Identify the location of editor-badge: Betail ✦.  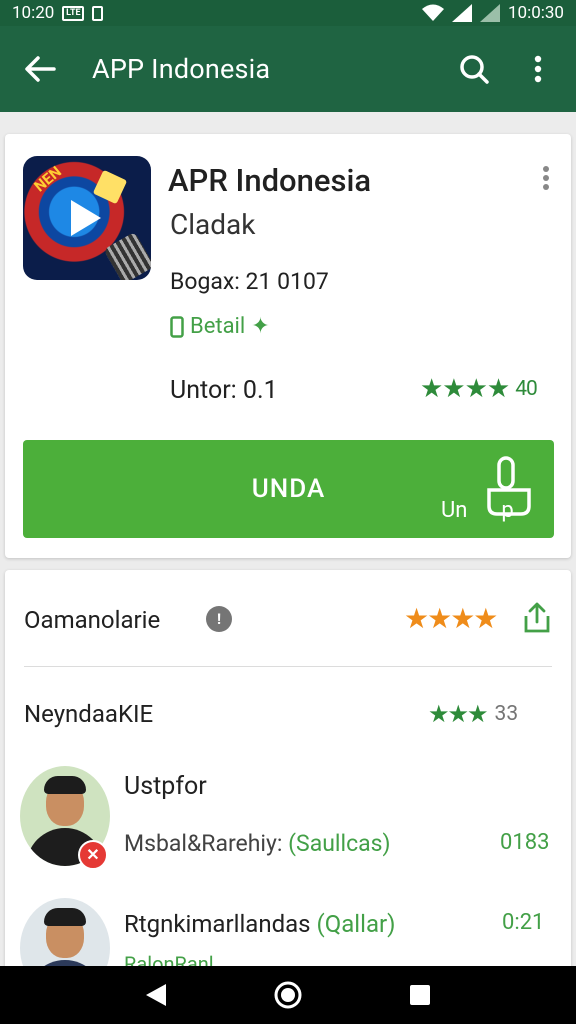
(220, 326).